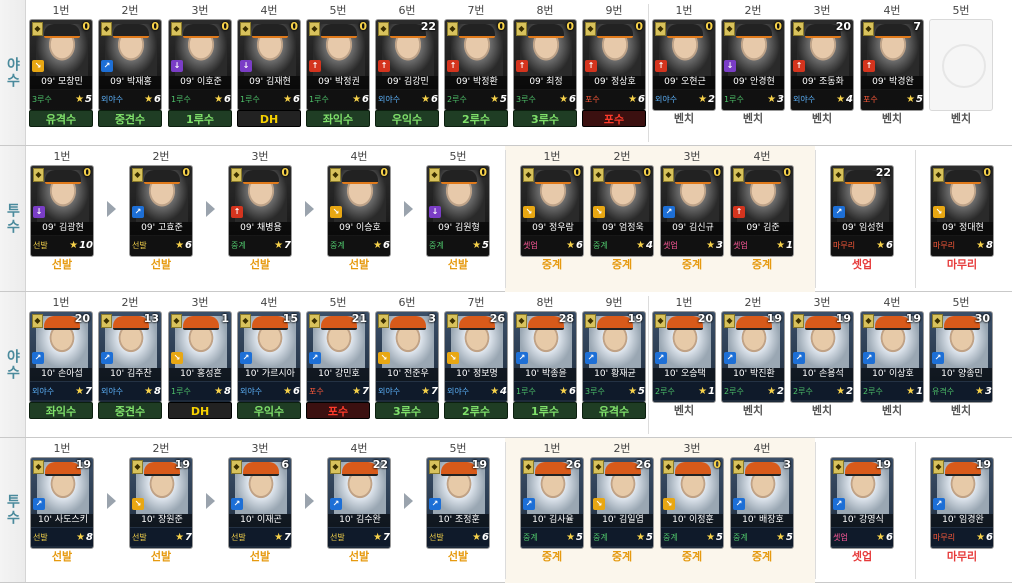  I want to click on player-slot: 2번 ◆ 13 ↗ 10' 김주찬 외야수 ★8 중견수, so click(130, 358).